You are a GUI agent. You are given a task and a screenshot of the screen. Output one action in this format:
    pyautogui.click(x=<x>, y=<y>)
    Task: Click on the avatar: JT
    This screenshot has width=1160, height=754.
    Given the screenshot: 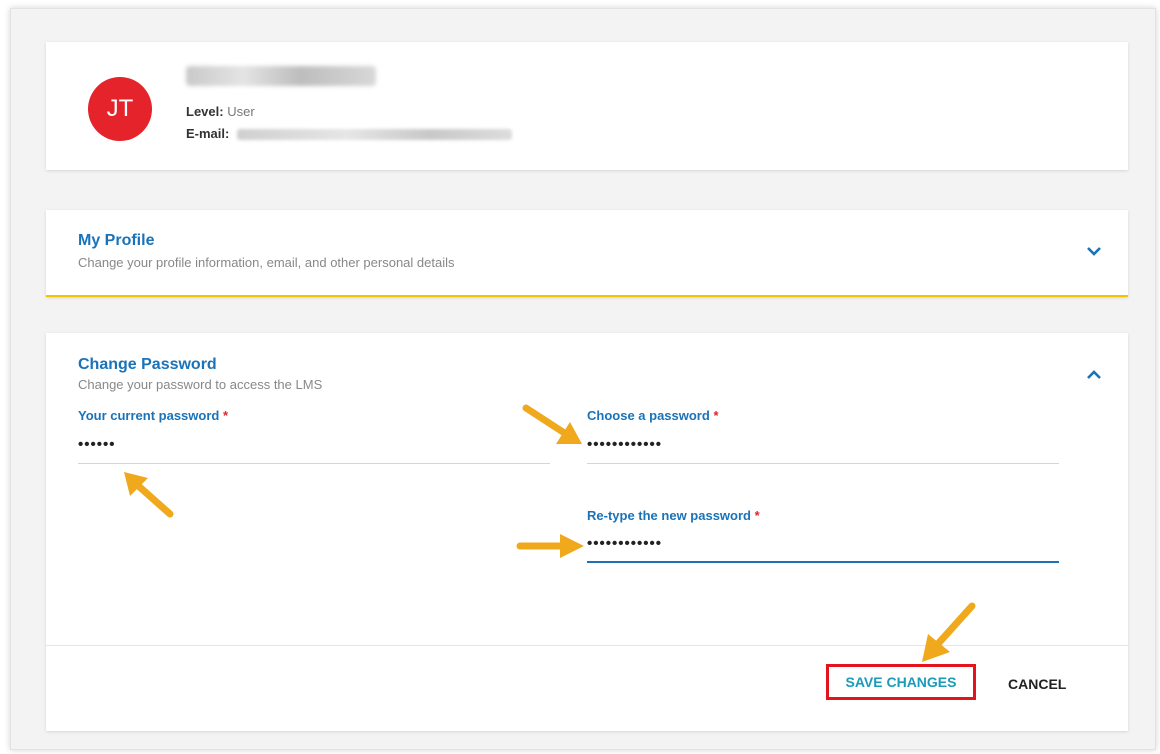 What is the action you would take?
    pyautogui.click(x=120, y=109)
    